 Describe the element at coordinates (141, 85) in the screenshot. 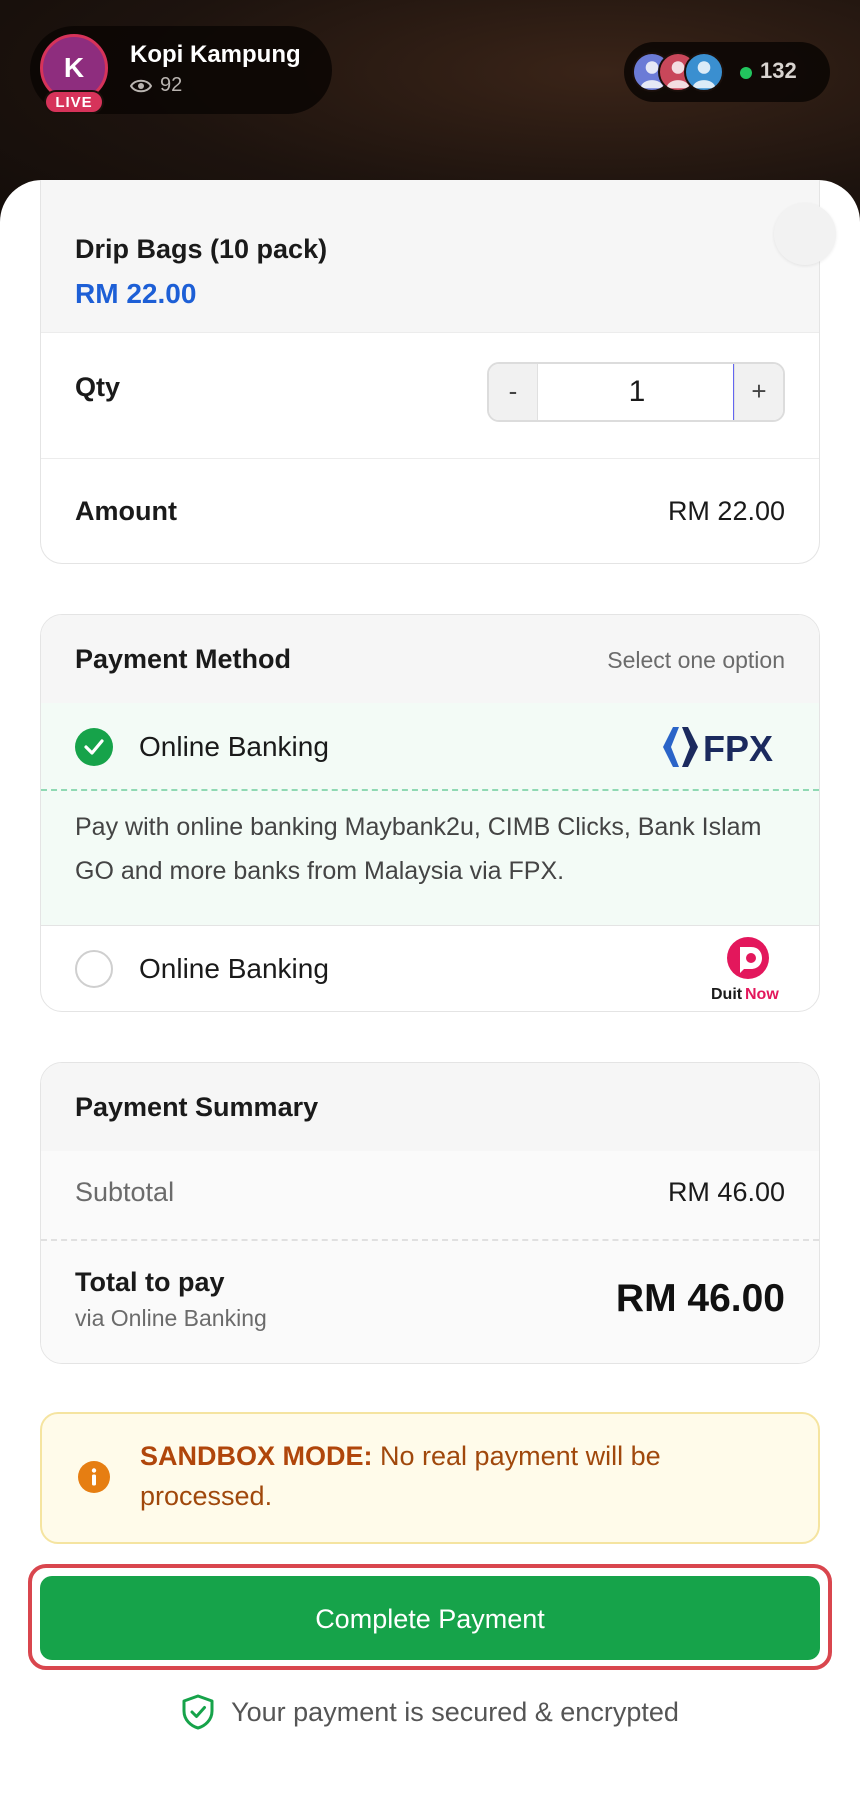

I see `eye-icon` at that location.